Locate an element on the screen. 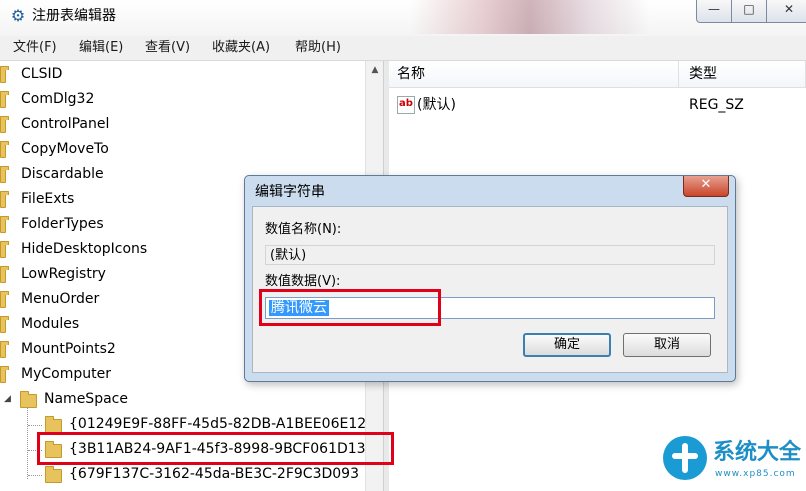 This screenshot has height=491, width=806. window-title: 注册表编辑器 is located at coordinates (74, 16).